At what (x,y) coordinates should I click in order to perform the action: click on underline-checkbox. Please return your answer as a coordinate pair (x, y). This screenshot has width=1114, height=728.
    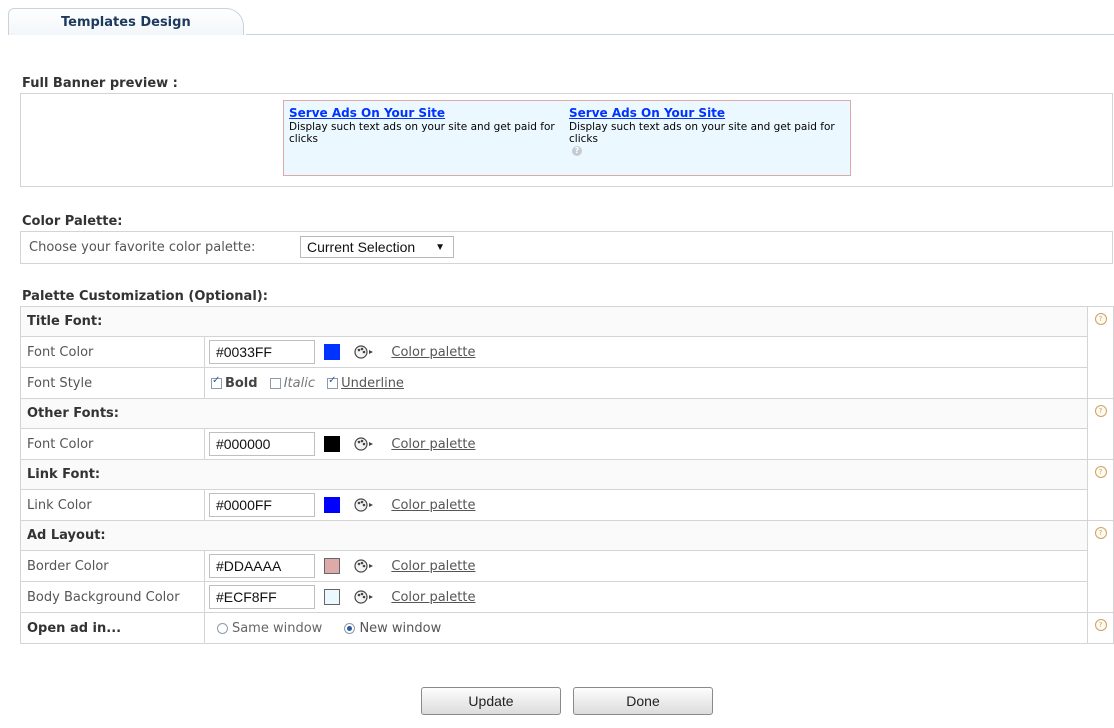
    Looking at the image, I should click on (333, 382).